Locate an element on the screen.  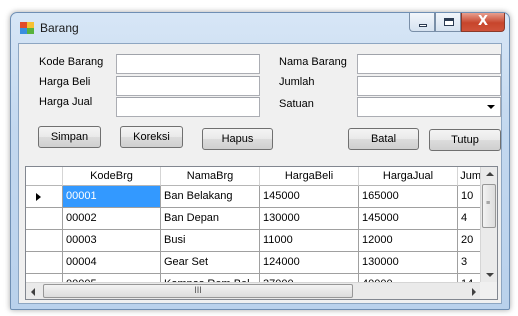
vertical-scroll-thumb: ≡ is located at coordinates (489, 206).